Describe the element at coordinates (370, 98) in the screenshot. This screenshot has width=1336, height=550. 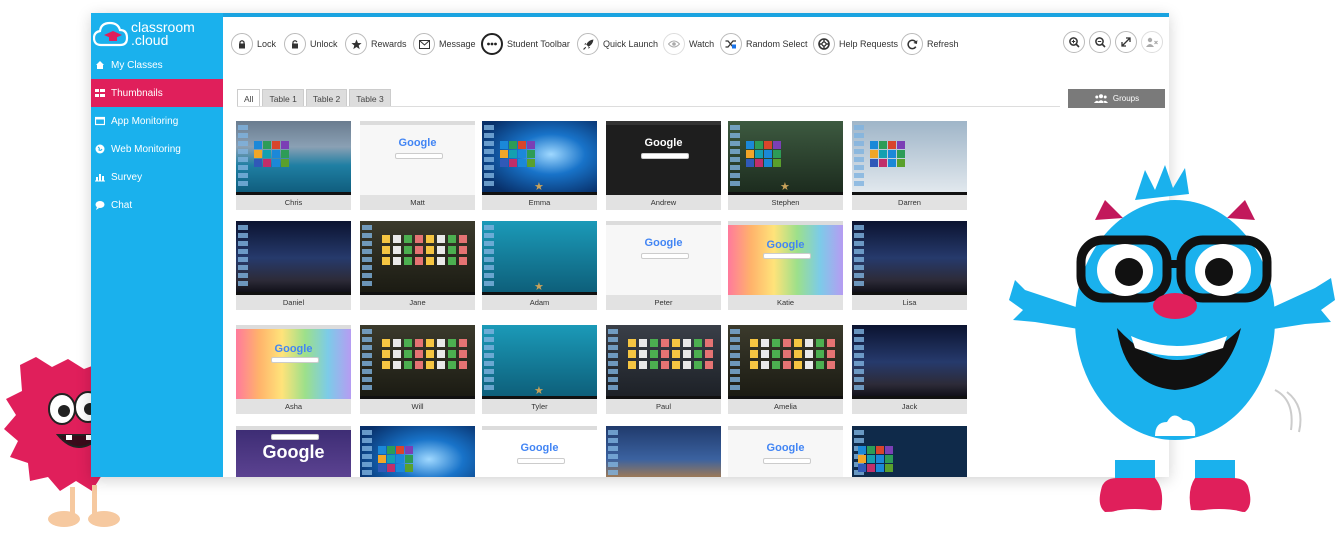
I see `tab-table-3: Table 3` at that location.